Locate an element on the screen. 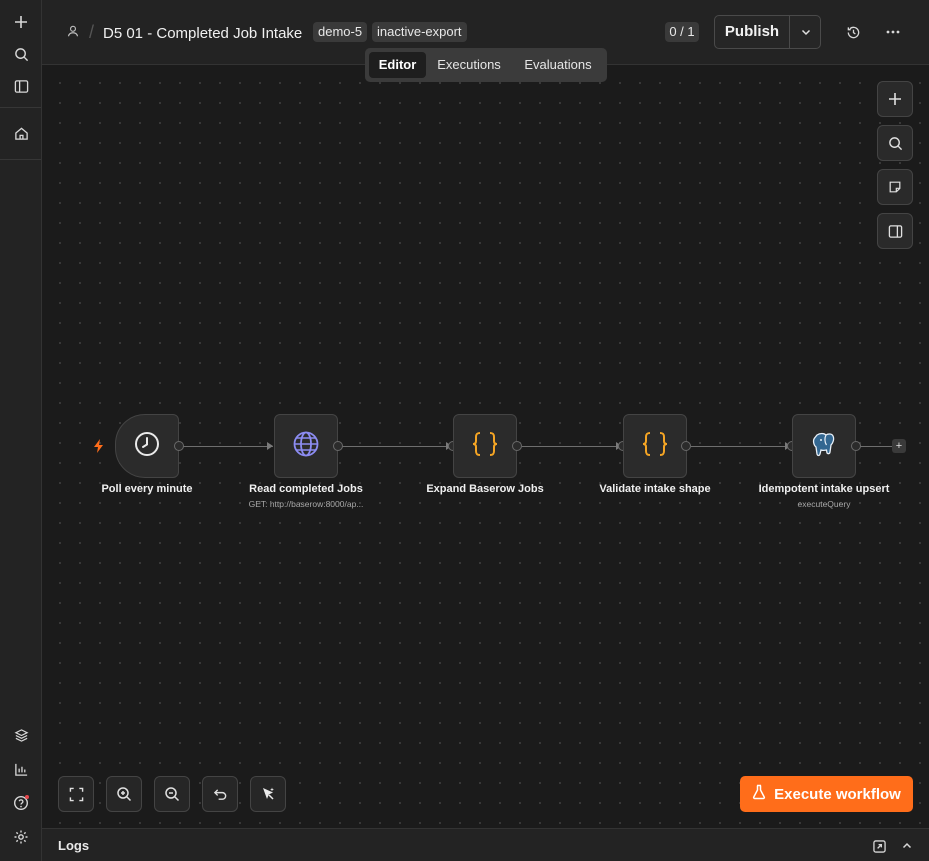 This screenshot has height=861, width=929. publish-button-group: Publish is located at coordinates (767, 32).